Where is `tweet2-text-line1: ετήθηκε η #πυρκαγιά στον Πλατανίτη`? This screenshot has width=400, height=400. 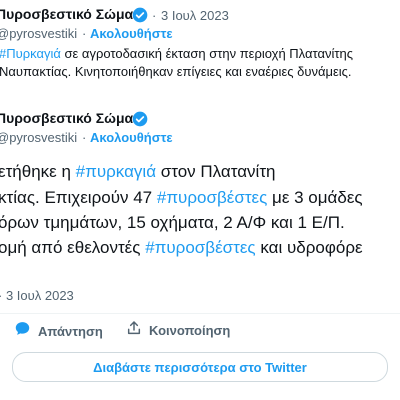 tweet2-text-line1: ετήθηκε η #πυρκαγιά στον Πλατανίτη is located at coordinates (138, 171).